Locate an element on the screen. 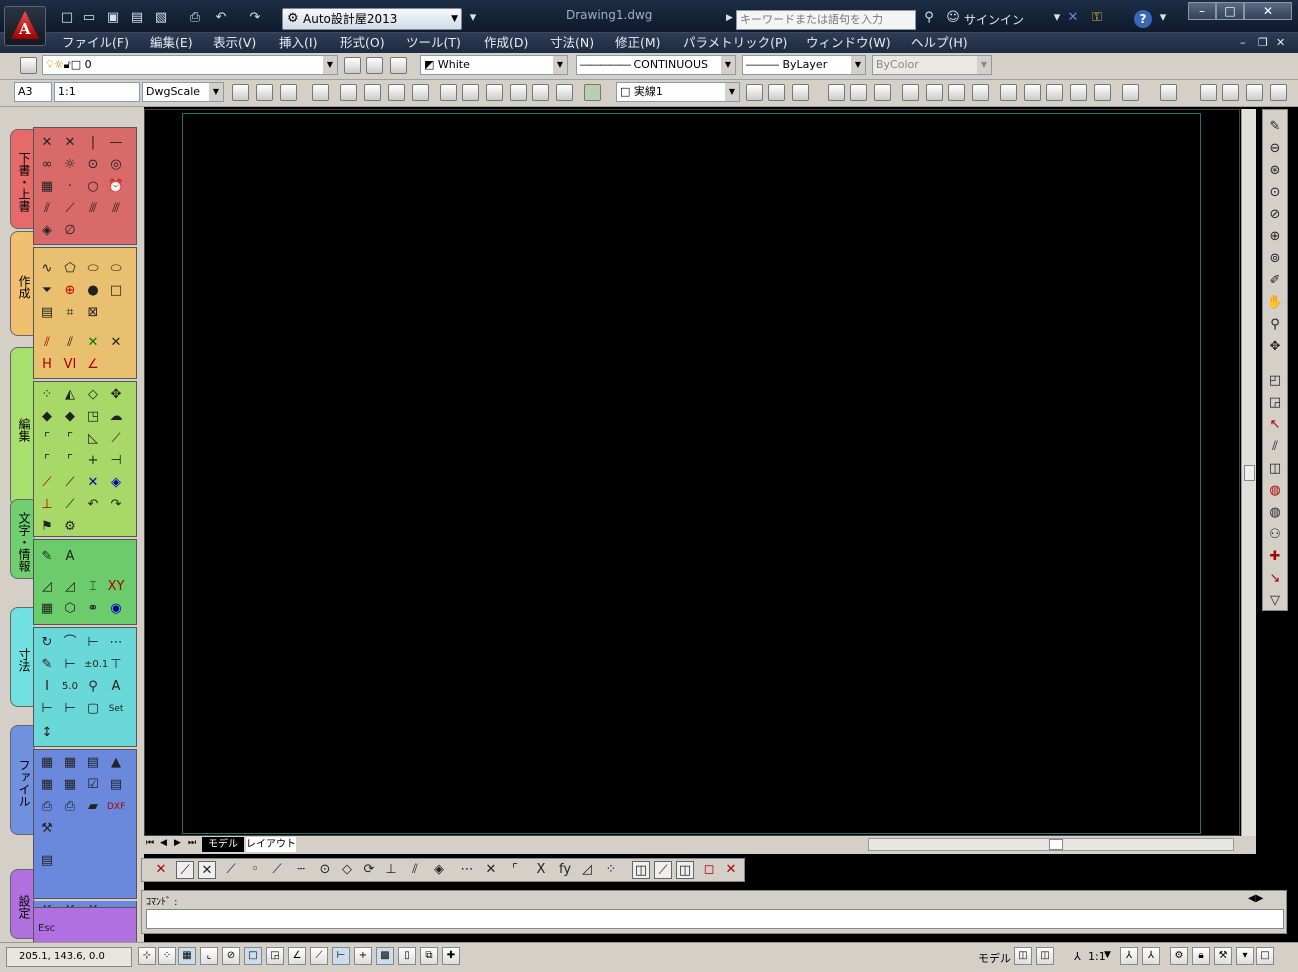 The height and width of the screenshot is (972, 1298). dyn-icon: ⊢ is located at coordinates (341, 956).